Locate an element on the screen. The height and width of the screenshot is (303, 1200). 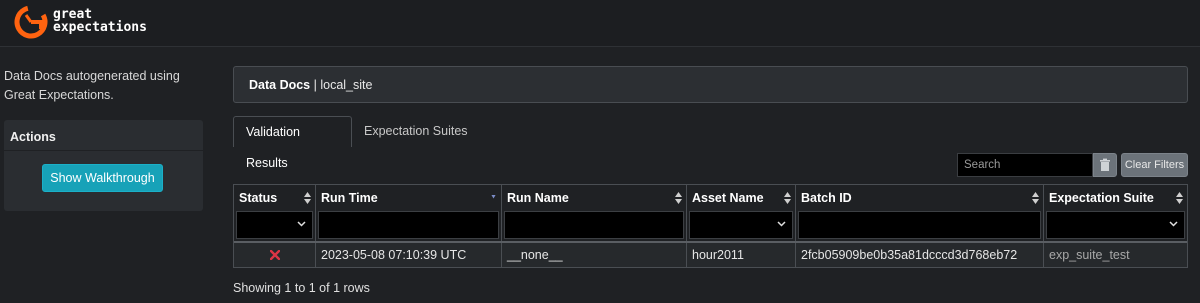
run-name-filter-input is located at coordinates (594, 225).